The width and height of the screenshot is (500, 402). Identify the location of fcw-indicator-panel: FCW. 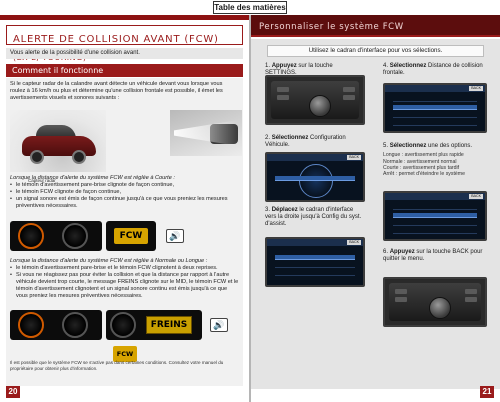
(131, 236).